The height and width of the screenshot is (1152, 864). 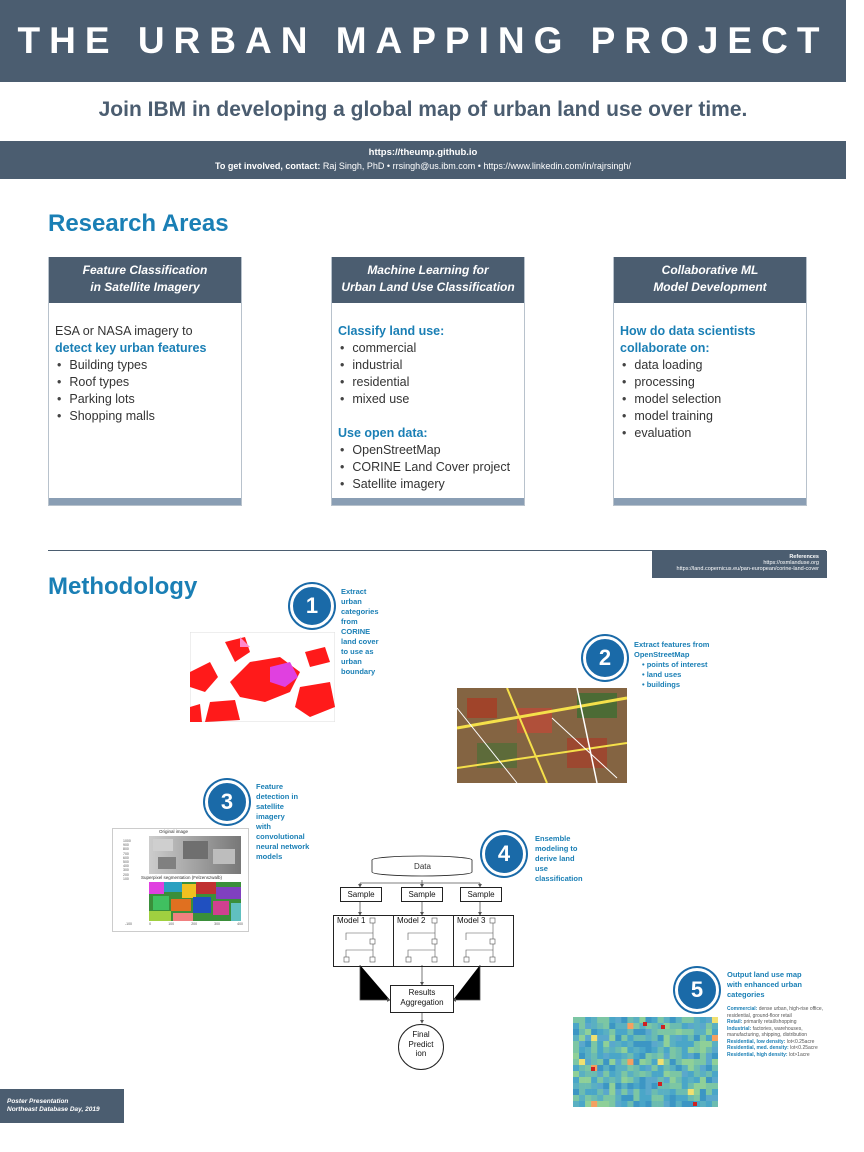 What do you see at coordinates (695, 1104) in the screenshot?
I see `heatmap-hotspot` at bounding box center [695, 1104].